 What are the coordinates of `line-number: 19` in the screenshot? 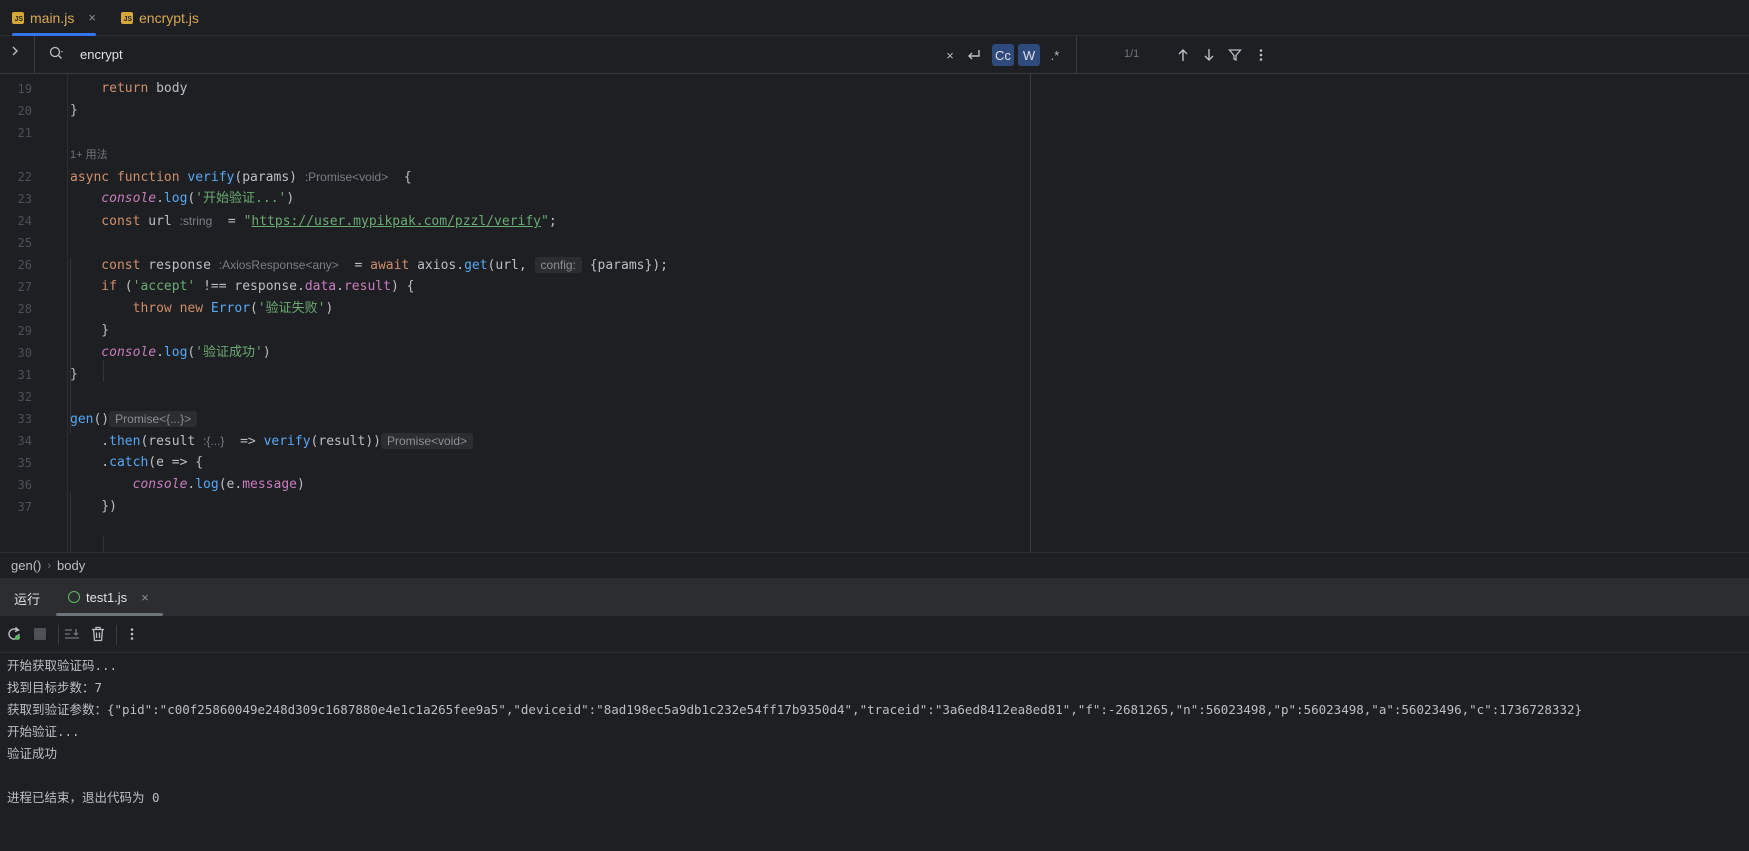 It's located at (24, 89).